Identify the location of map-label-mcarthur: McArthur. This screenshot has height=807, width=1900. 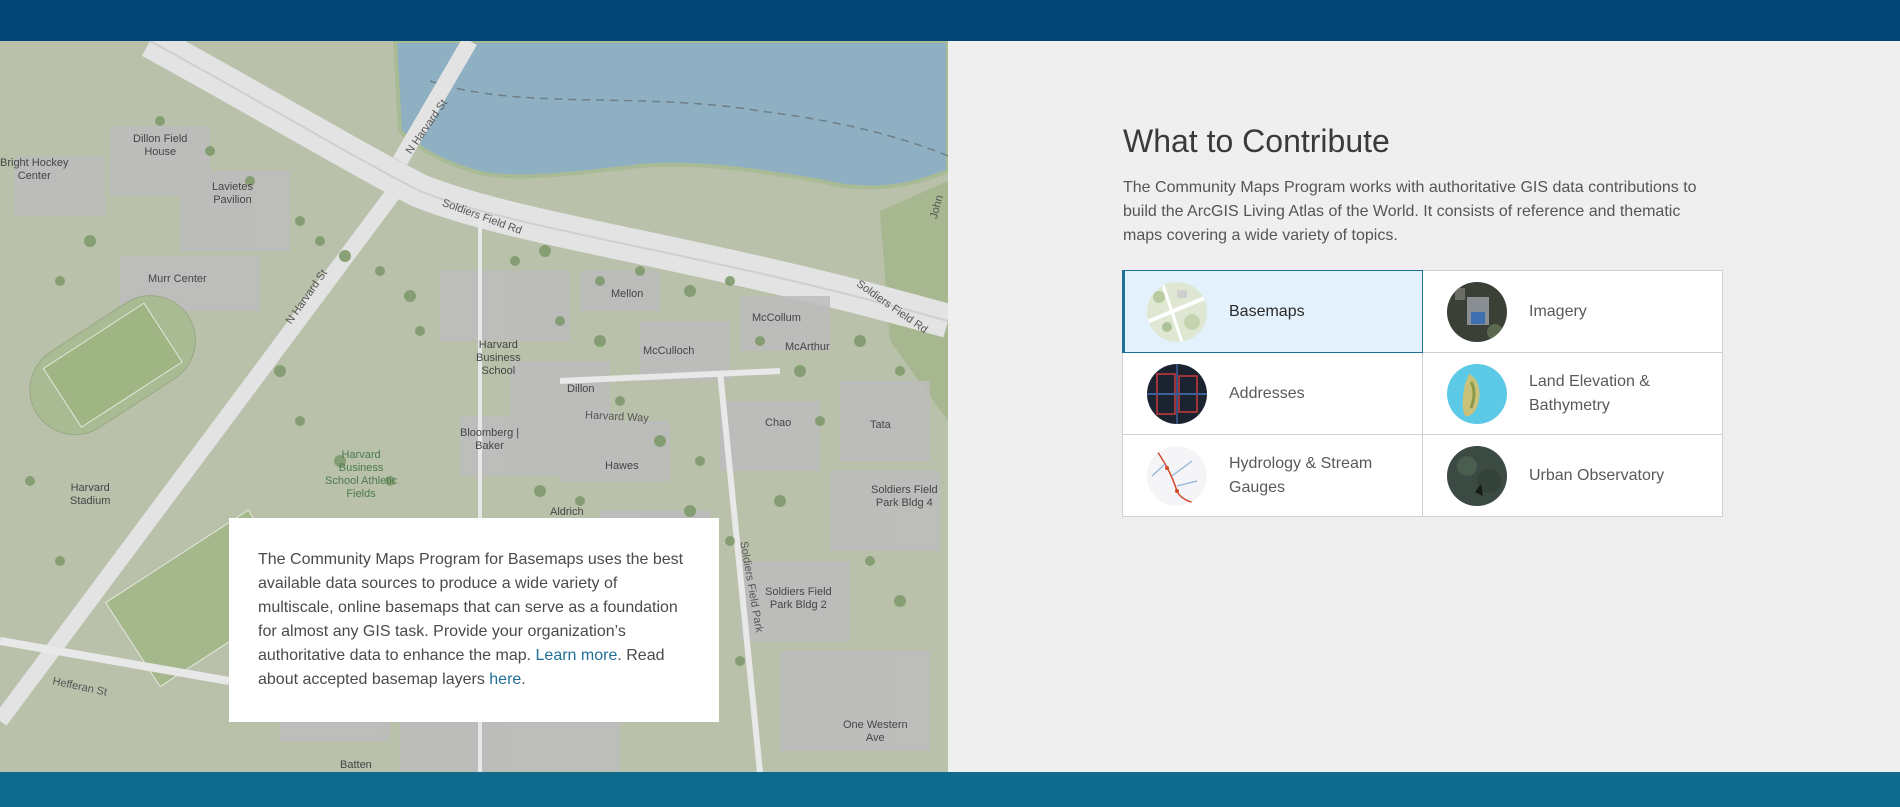
(807, 347).